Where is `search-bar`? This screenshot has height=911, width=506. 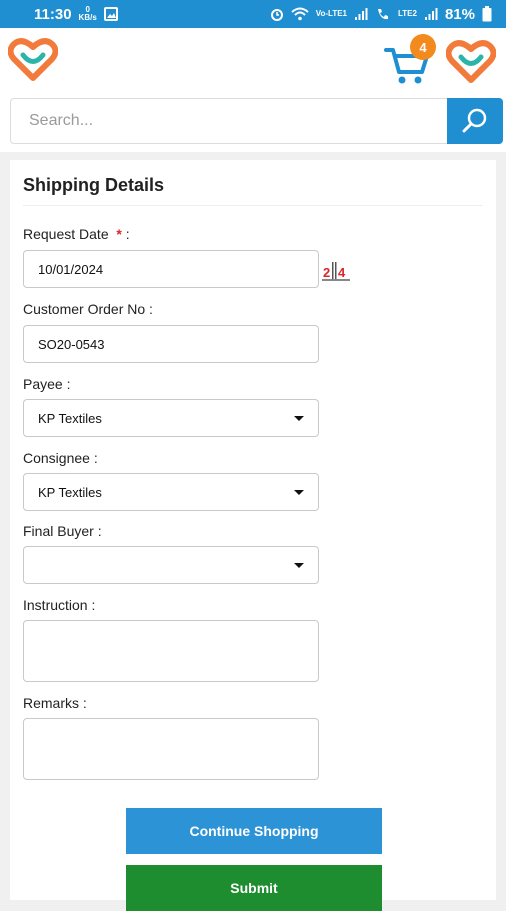 search-bar is located at coordinates (253, 124).